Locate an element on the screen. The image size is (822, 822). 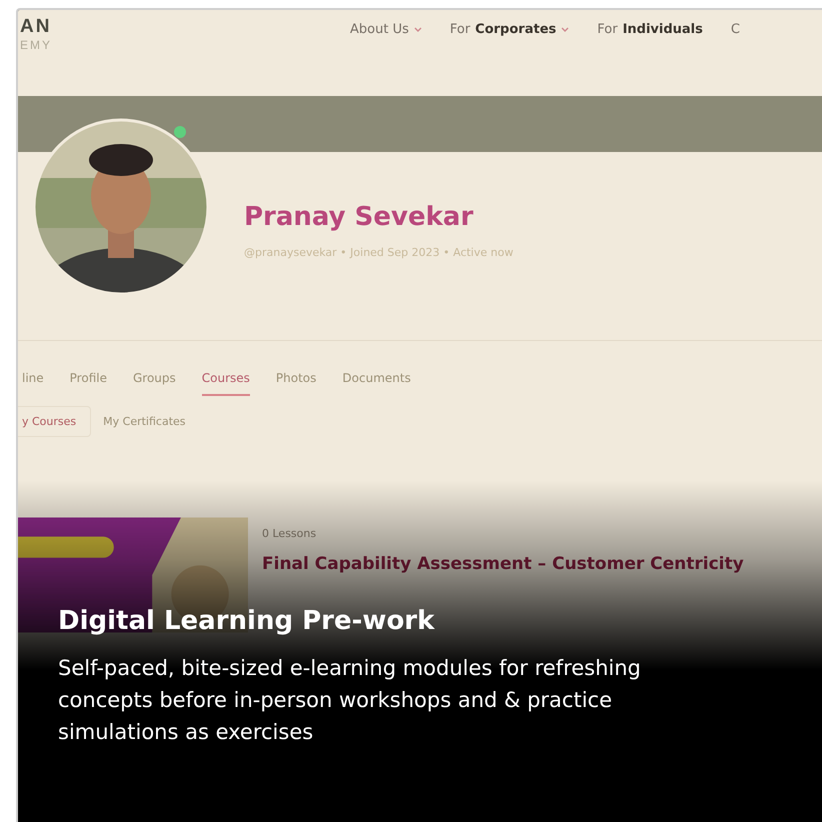
nav-link: For Individuals is located at coordinates (650, 29).